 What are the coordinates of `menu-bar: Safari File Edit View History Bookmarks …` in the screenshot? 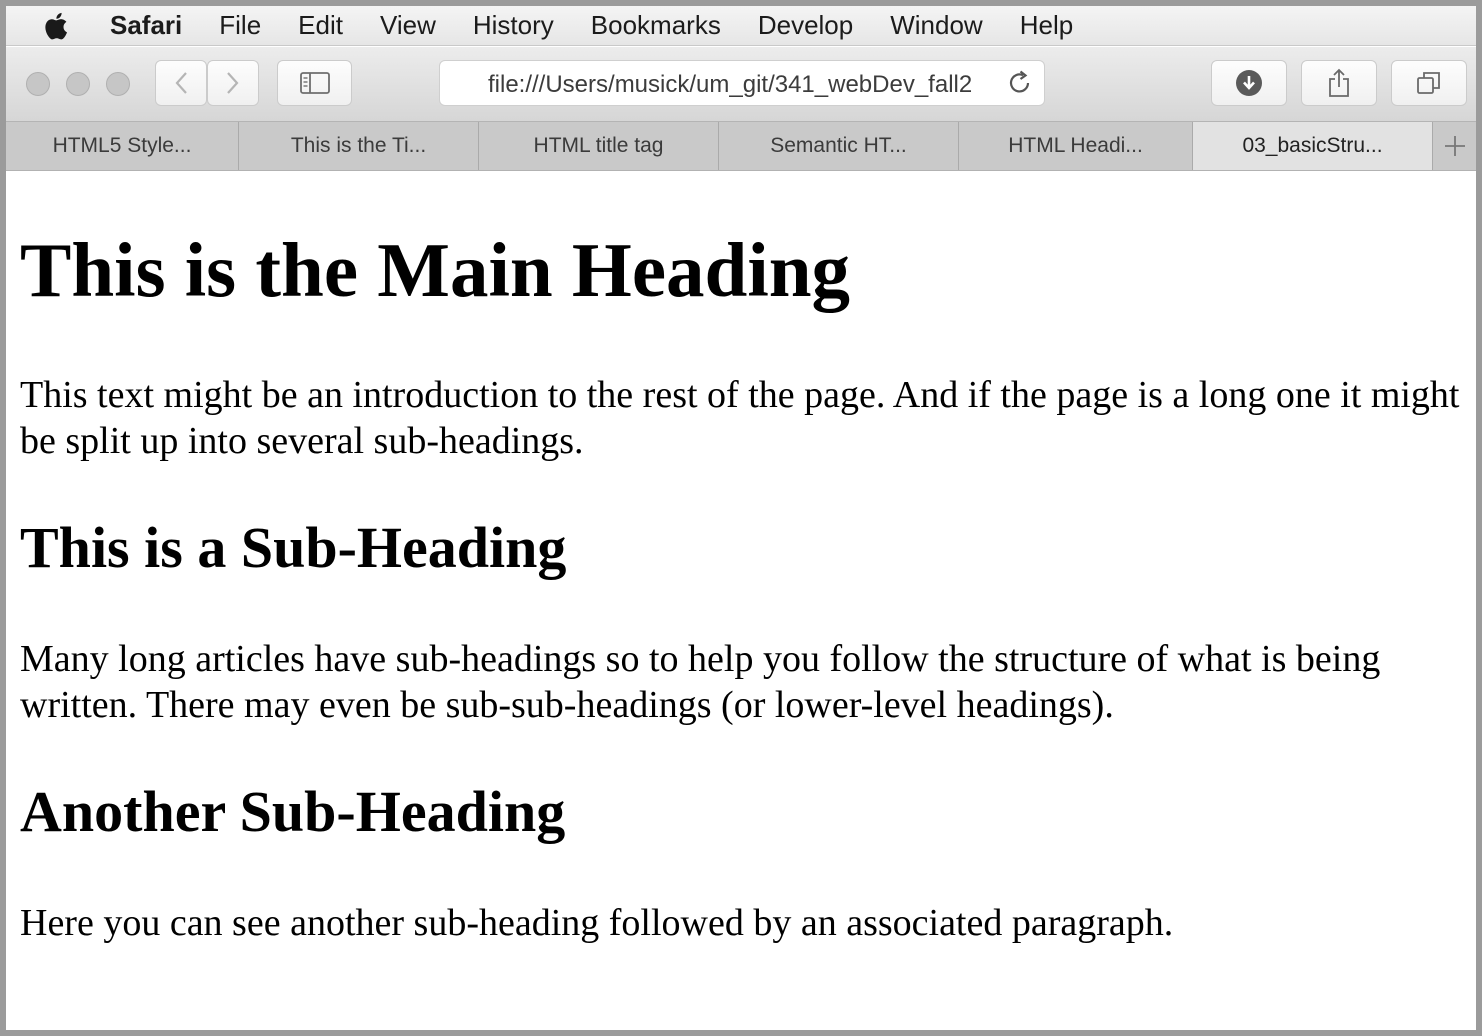 It's located at (741, 26).